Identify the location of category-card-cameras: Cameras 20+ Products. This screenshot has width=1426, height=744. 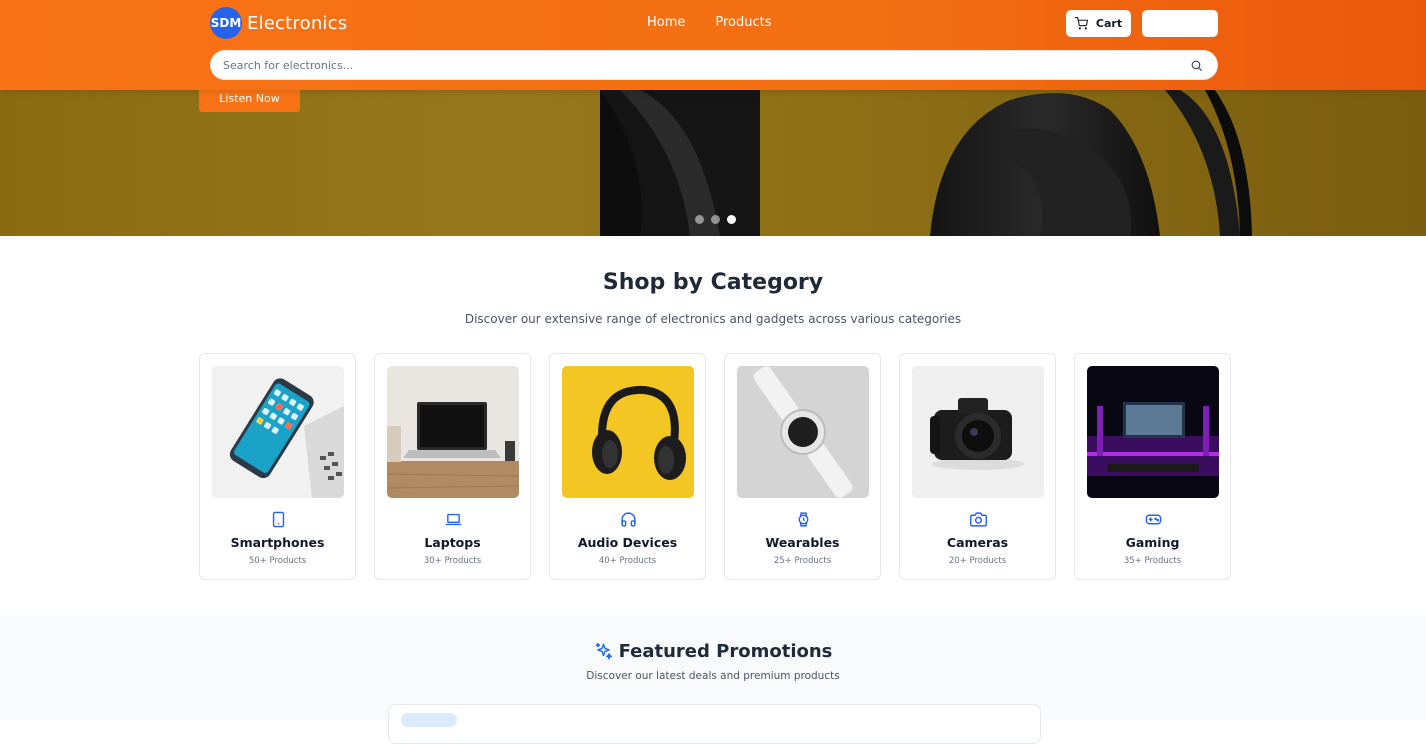
(977, 466).